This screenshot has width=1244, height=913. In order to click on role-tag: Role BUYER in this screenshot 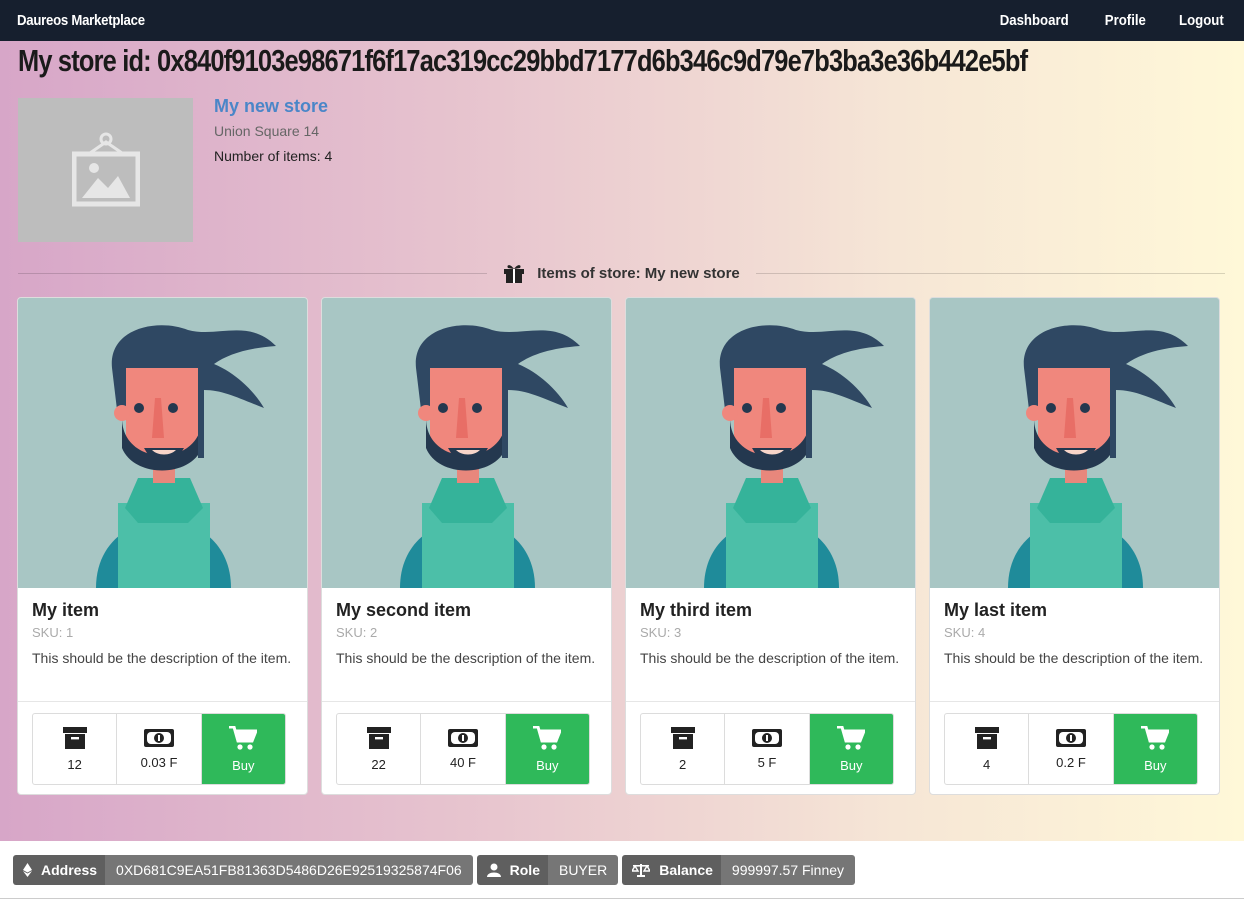, I will do `click(547, 870)`.